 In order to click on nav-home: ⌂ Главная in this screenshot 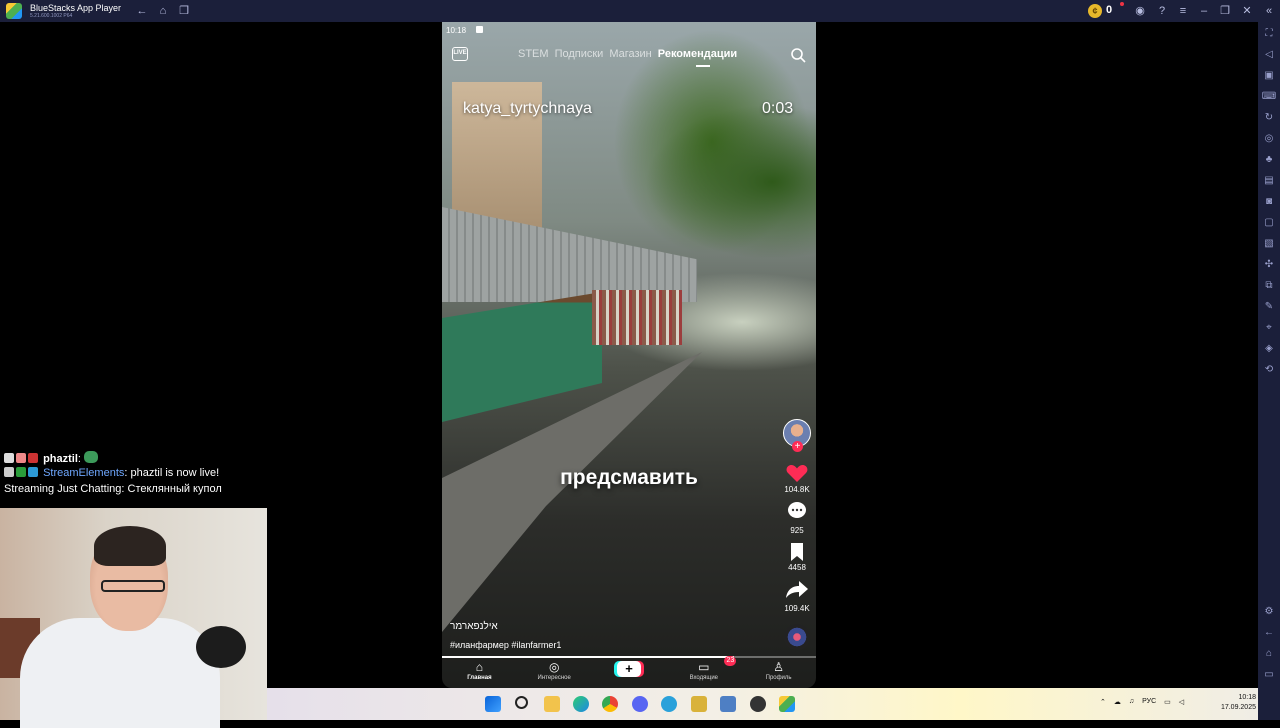, I will do `click(479, 673)`.